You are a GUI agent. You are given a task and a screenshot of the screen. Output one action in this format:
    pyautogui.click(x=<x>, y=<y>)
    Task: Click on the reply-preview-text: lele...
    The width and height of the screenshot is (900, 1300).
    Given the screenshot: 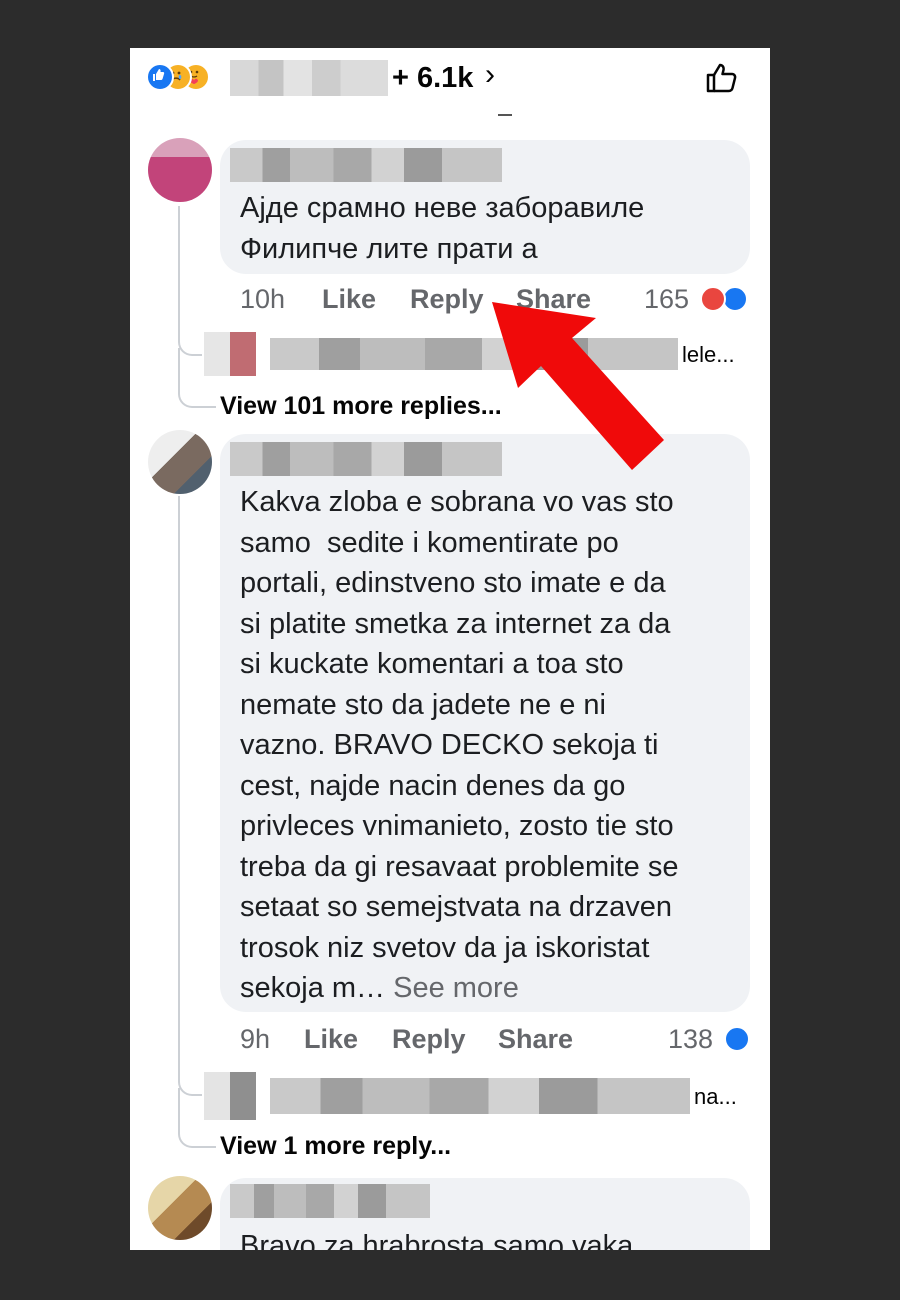 What is the action you would take?
    pyautogui.click(x=708, y=355)
    